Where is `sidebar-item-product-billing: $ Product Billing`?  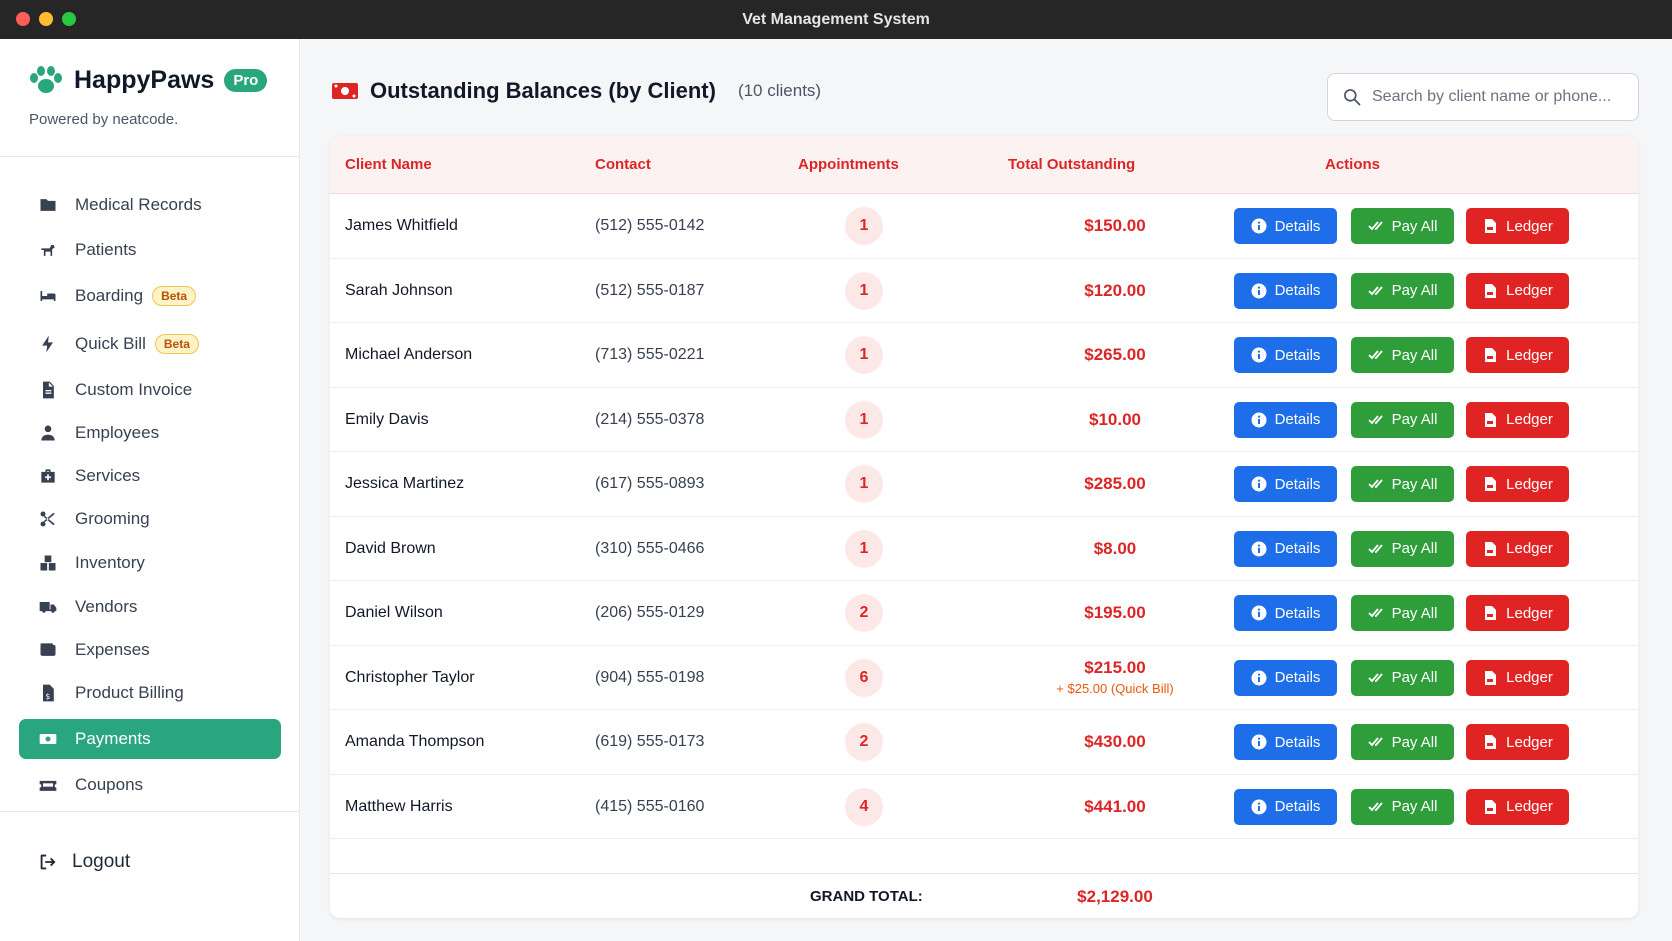
sidebar-item-product-billing: $ Product Billing is located at coordinates (150, 693).